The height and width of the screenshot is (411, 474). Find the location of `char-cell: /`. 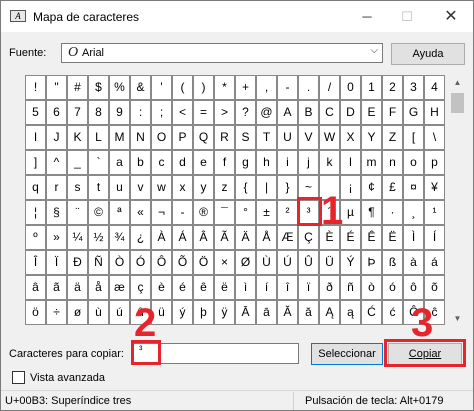

char-cell: / is located at coordinates (329, 87).